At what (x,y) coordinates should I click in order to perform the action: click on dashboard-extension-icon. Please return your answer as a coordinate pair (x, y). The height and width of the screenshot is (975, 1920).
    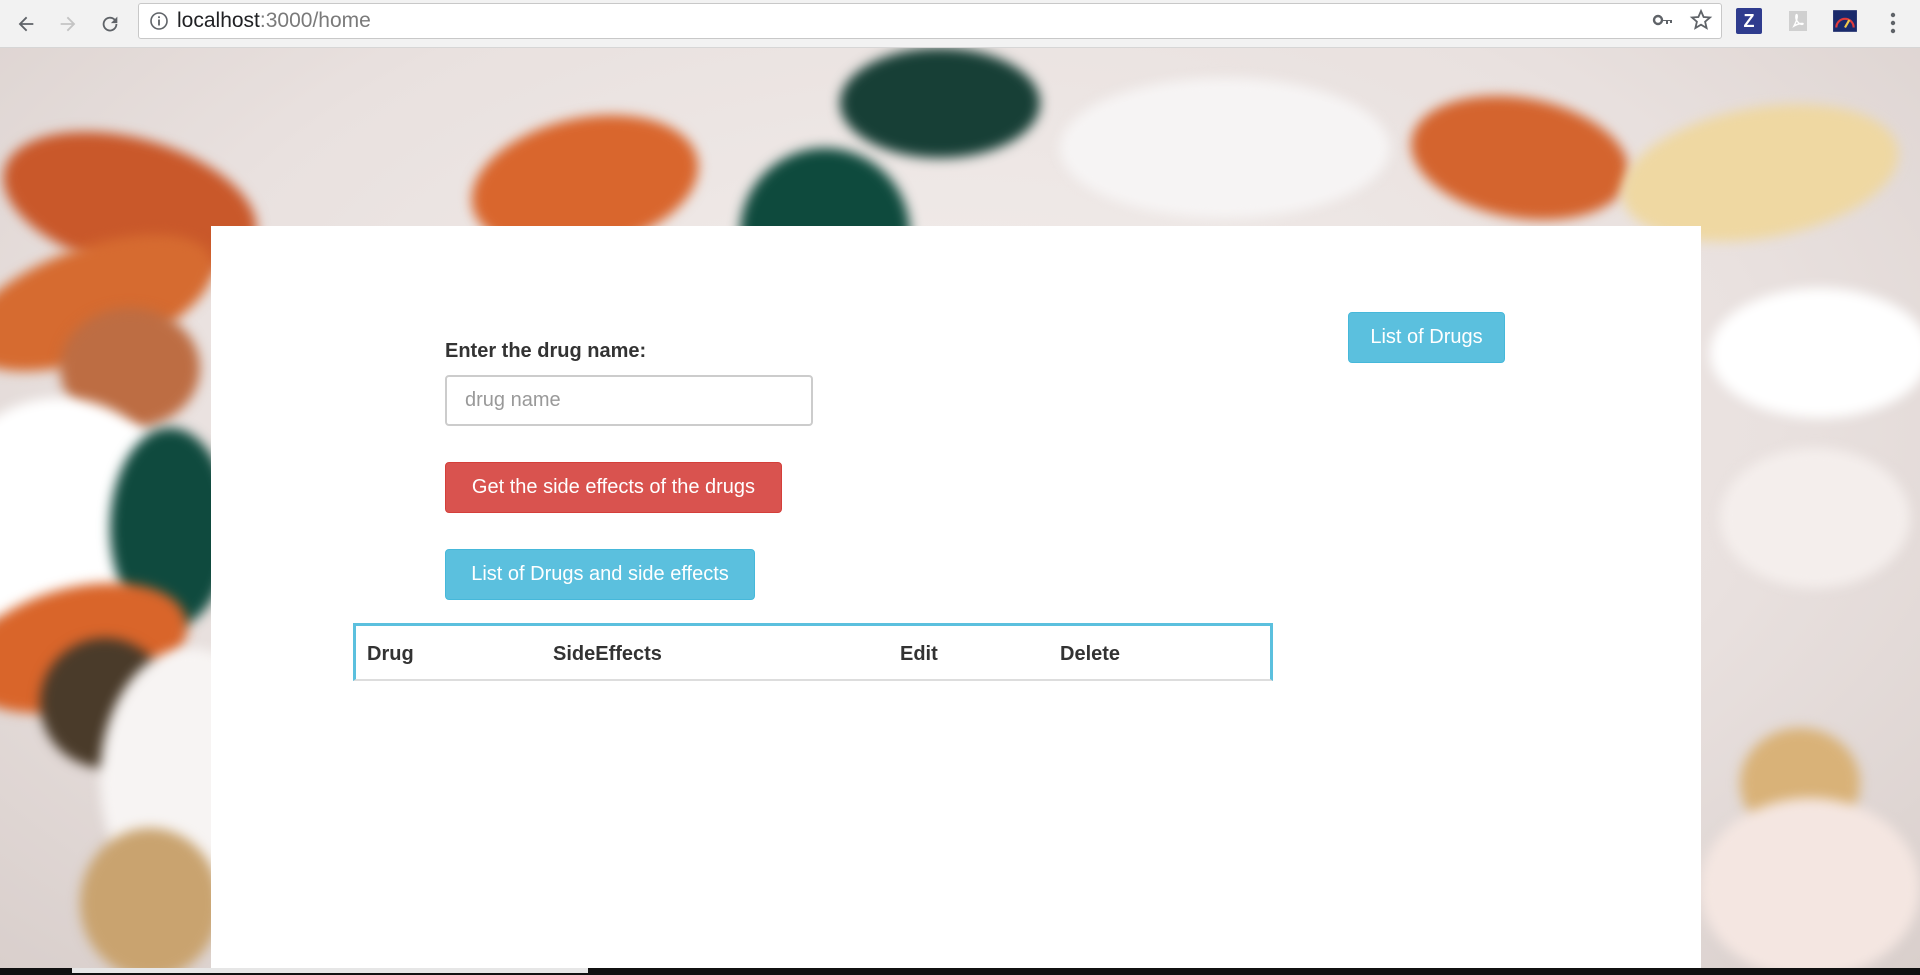
    Looking at the image, I should click on (1845, 21).